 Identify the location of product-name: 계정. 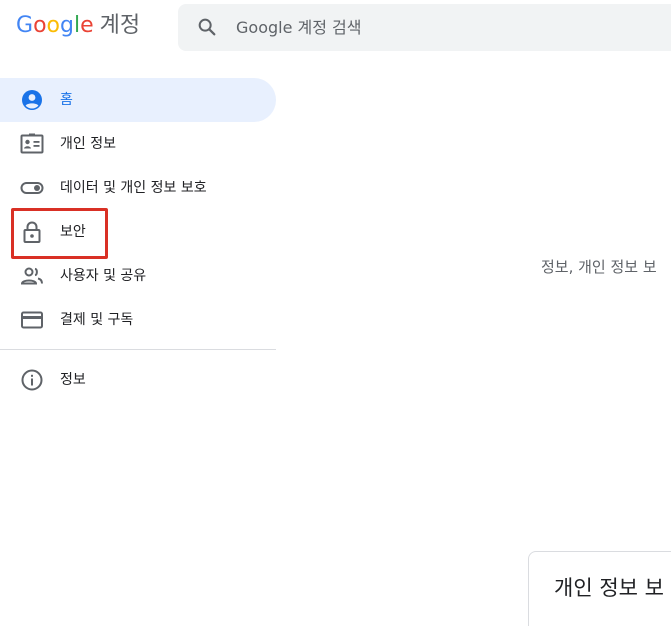
(120, 25).